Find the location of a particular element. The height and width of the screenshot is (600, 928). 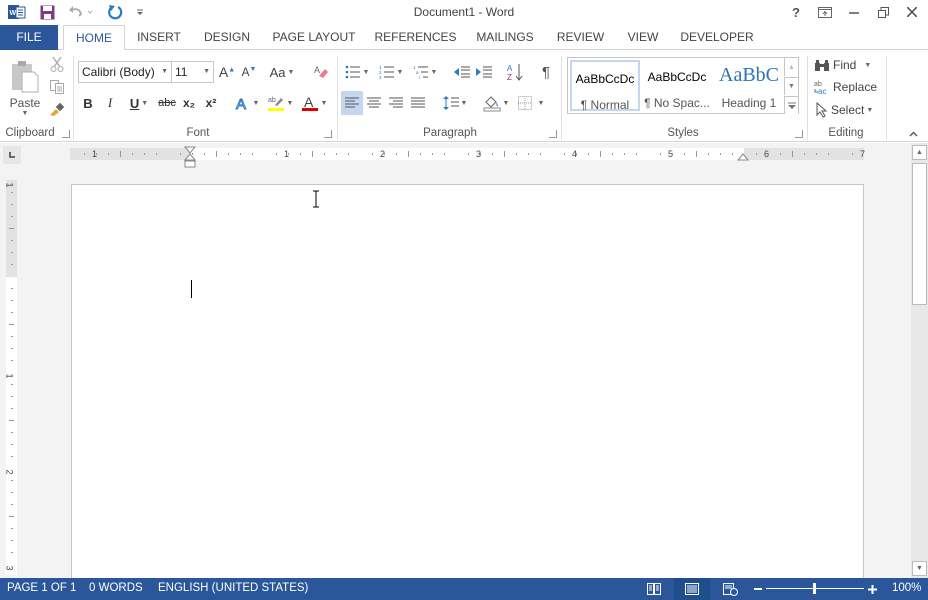

select-button: Select ▼ is located at coordinates (847, 110).